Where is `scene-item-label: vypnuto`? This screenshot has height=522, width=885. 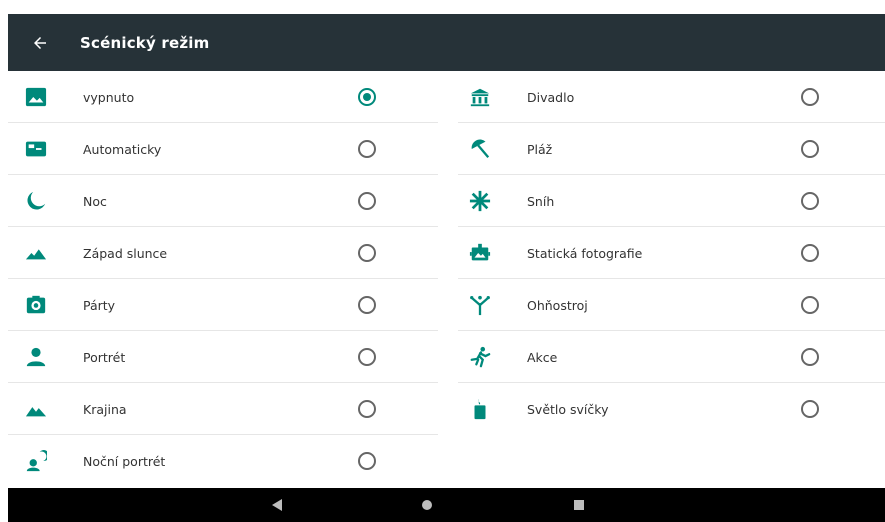 scene-item-label: vypnuto is located at coordinates (109, 97).